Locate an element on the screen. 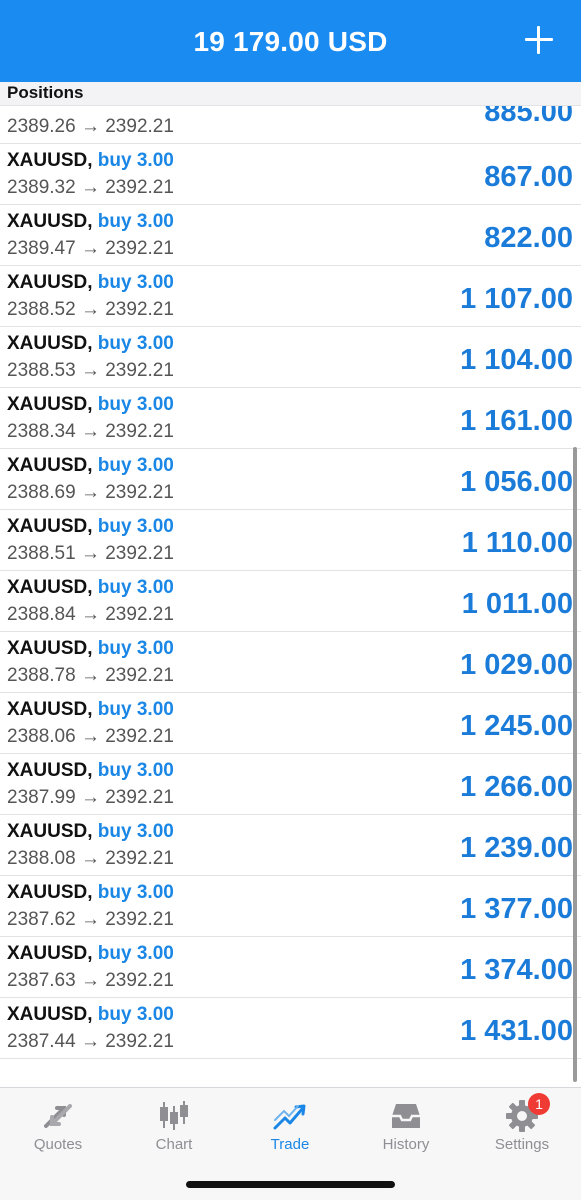 The width and height of the screenshot is (581, 1200). tab-quotes: Quotes is located at coordinates (58, 1128).